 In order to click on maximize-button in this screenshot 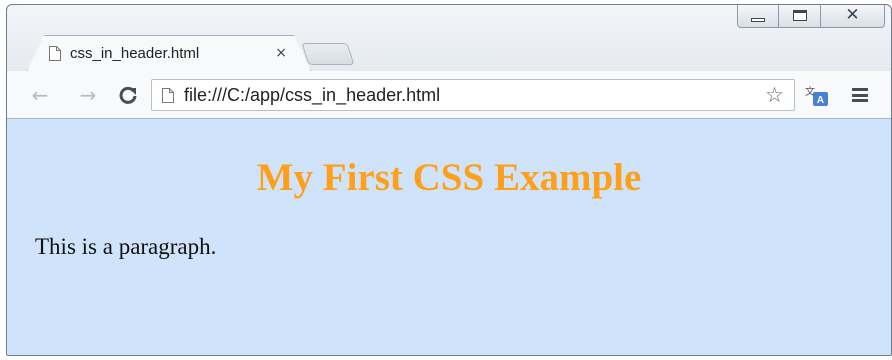, I will do `click(800, 16)`.